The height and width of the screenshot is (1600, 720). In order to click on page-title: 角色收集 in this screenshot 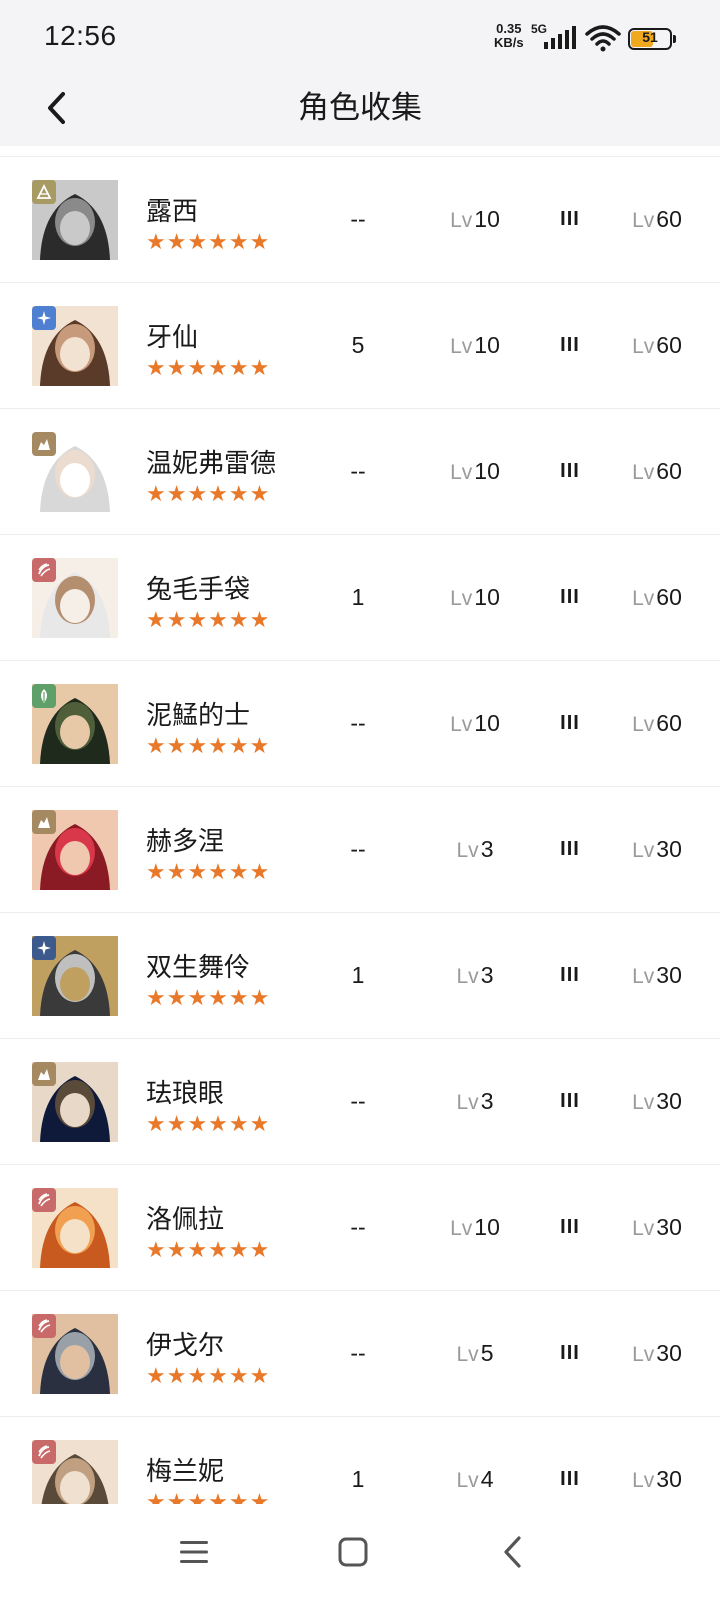, I will do `click(360, 107)`.